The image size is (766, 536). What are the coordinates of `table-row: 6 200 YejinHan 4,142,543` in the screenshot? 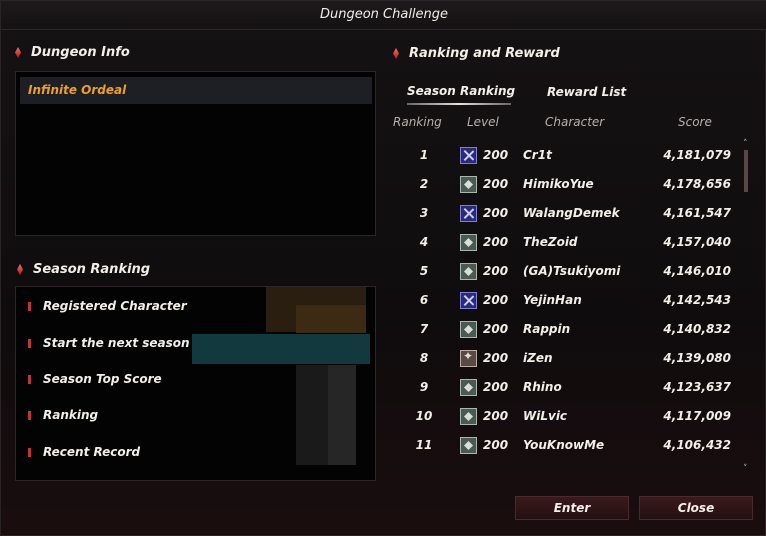 It's located at (565, 300).